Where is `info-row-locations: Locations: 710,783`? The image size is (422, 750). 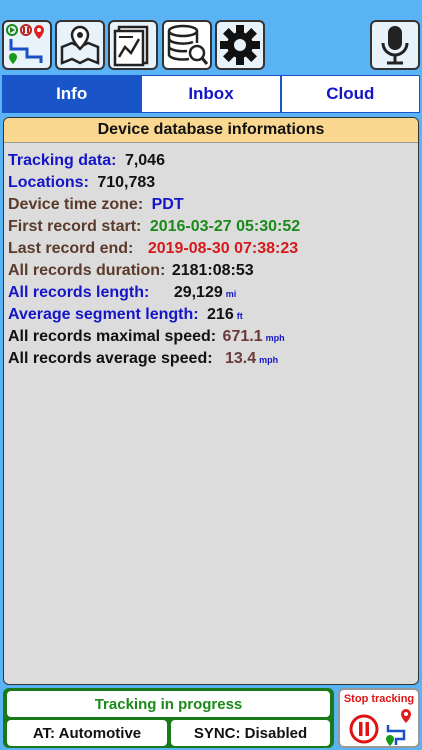
info-row-locations: Locations: 710,783 is located at coordinates (213, 183).